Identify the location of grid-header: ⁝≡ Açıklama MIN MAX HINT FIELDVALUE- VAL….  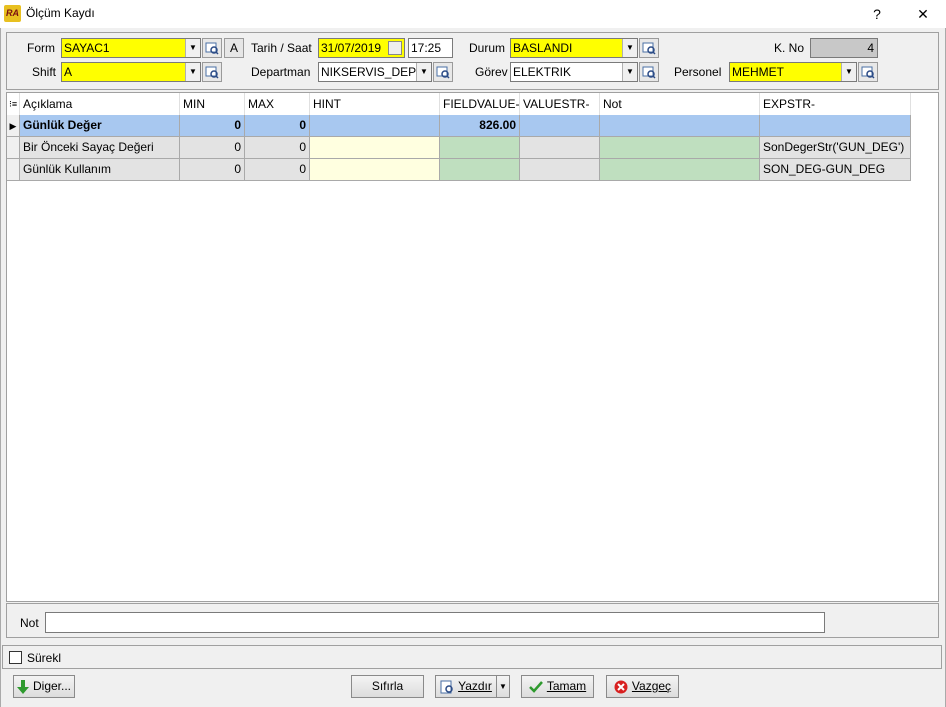
(472, 104).